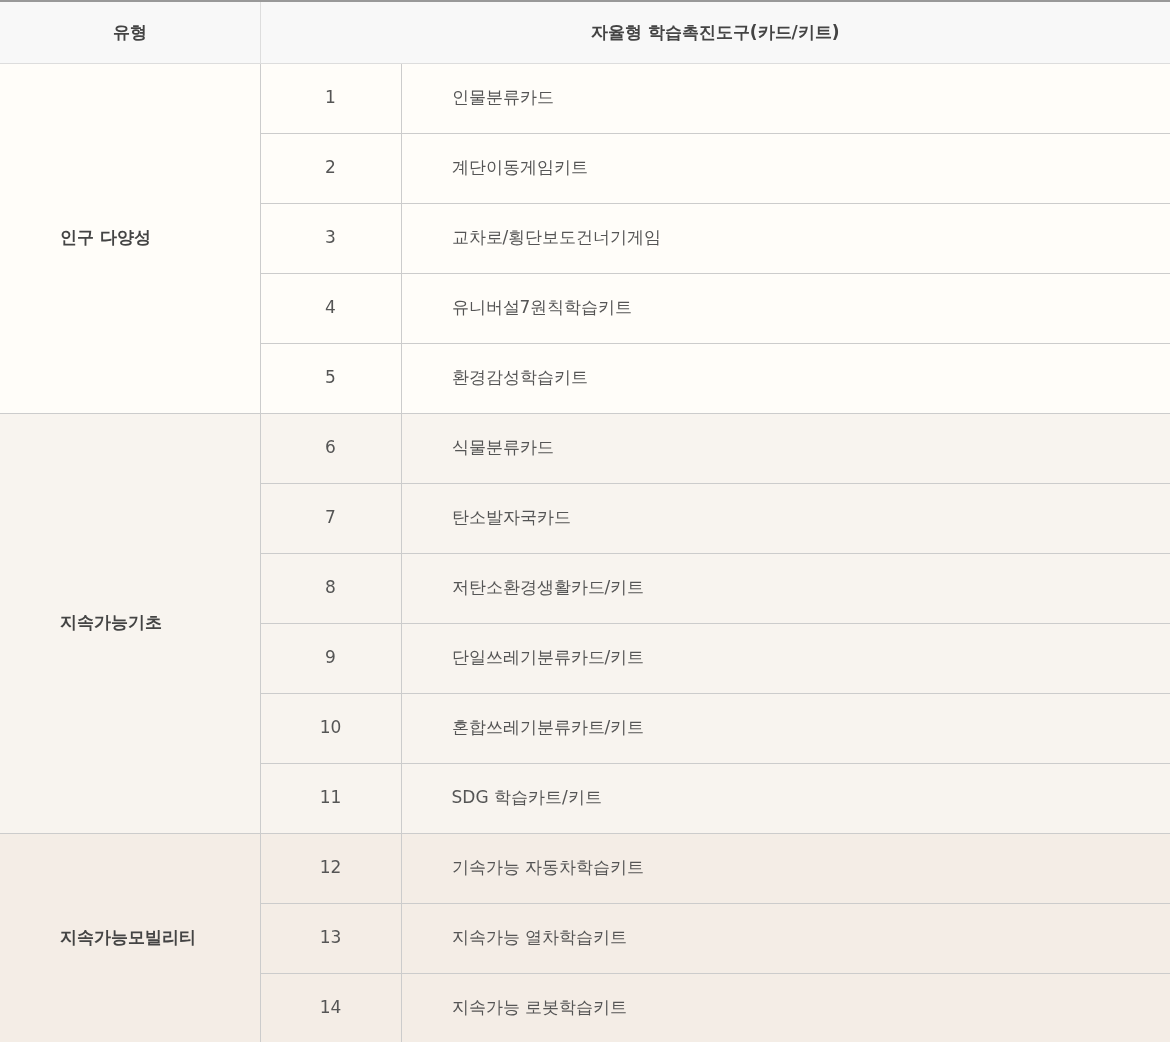 The image size is (1170, 1042). What do you see at coordinates (330, 588) in the screenshot?
I see `table-cell: 8` at bounding box center [330, 588].